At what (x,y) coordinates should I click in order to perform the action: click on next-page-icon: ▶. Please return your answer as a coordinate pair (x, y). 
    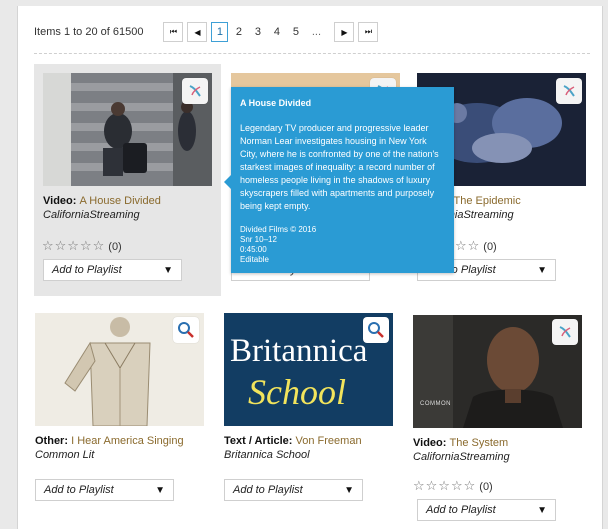
    Looking at the image, I should click on (344, 32).